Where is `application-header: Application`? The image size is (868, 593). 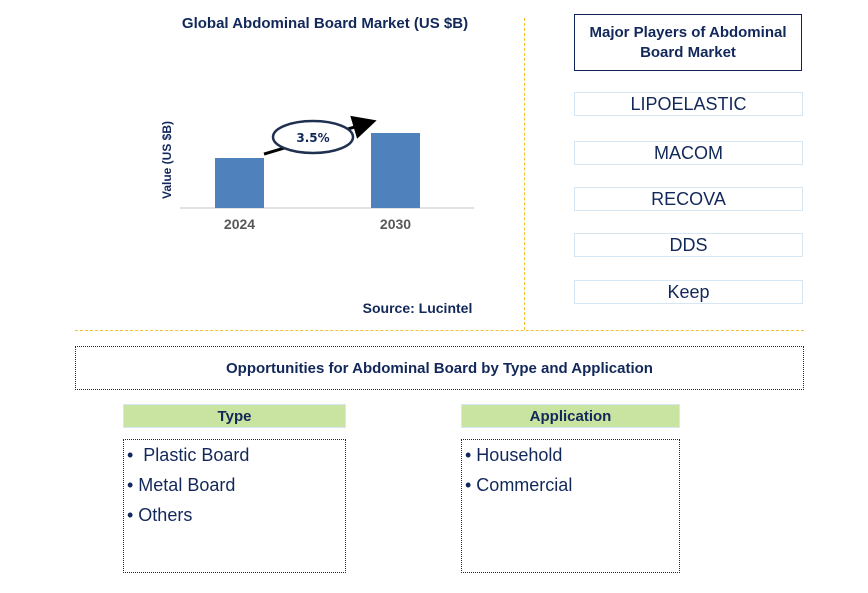 application-header: Application is located at coordinates (570, 416).